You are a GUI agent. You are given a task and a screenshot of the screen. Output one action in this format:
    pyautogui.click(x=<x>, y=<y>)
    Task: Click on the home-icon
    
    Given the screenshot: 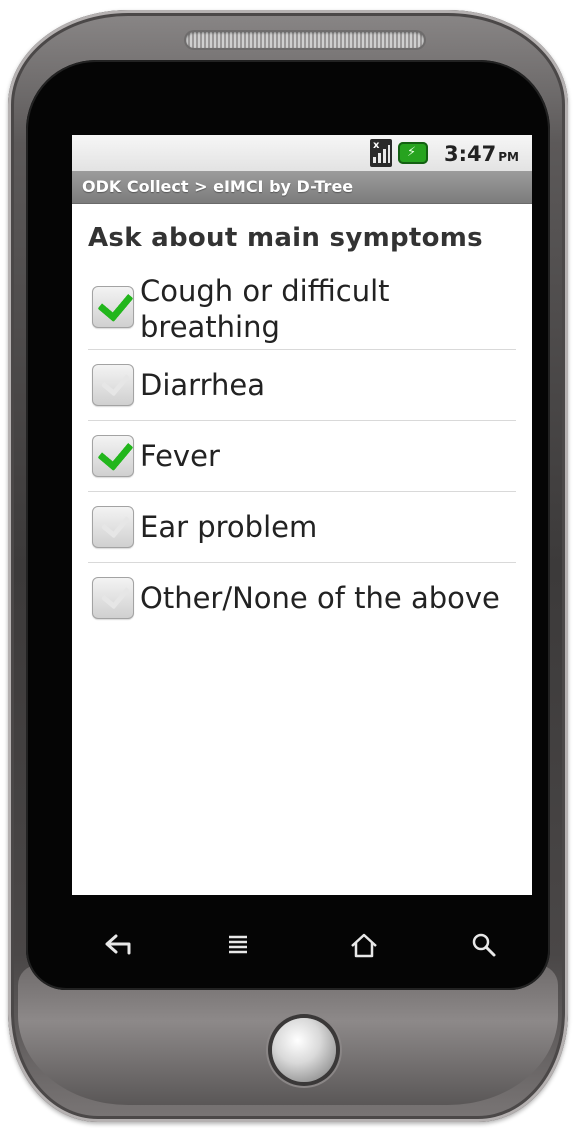 What is the action you would take?
    pyautogui.click(x=364, y=945)
    